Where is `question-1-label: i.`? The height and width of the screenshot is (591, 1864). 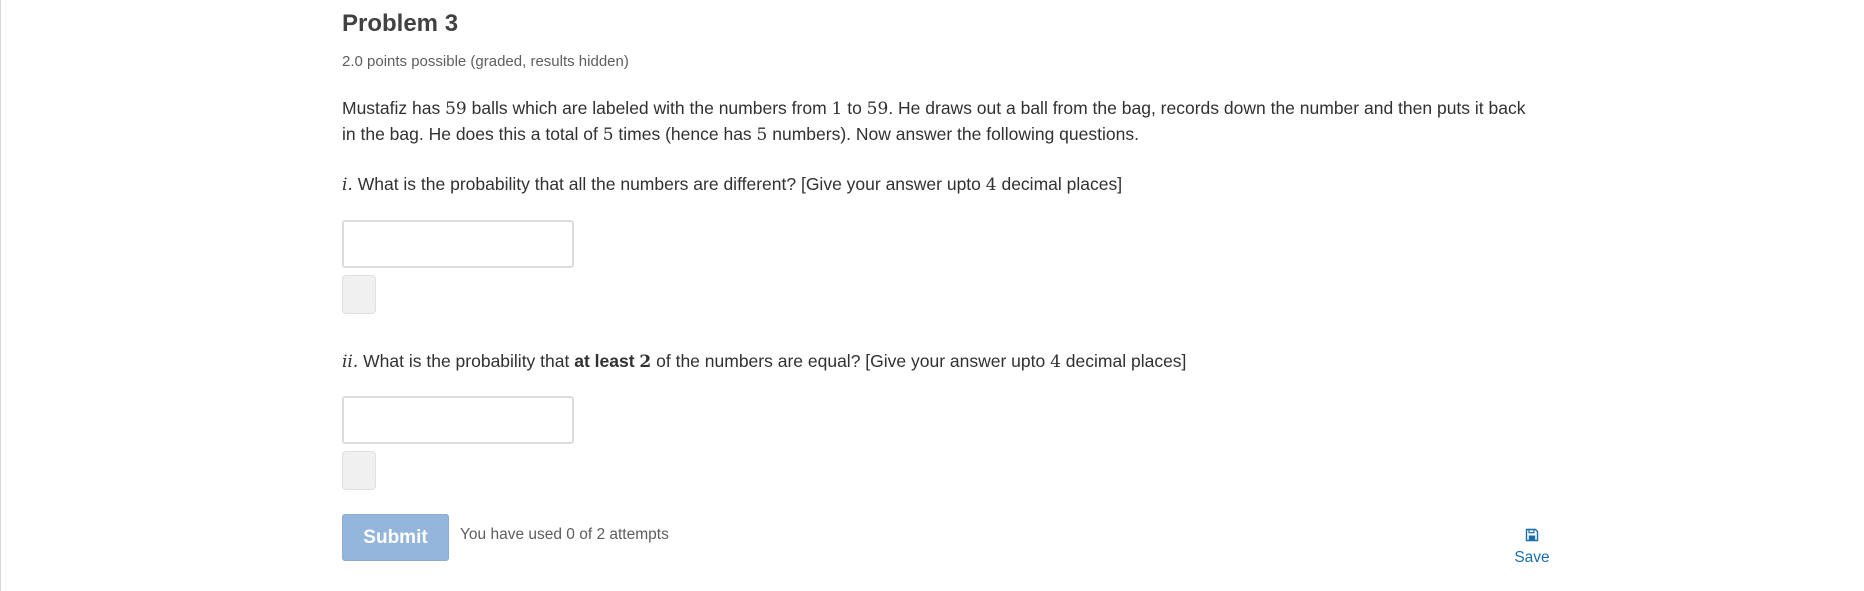 question-1-label: i. is located at coordinates (347, 185).